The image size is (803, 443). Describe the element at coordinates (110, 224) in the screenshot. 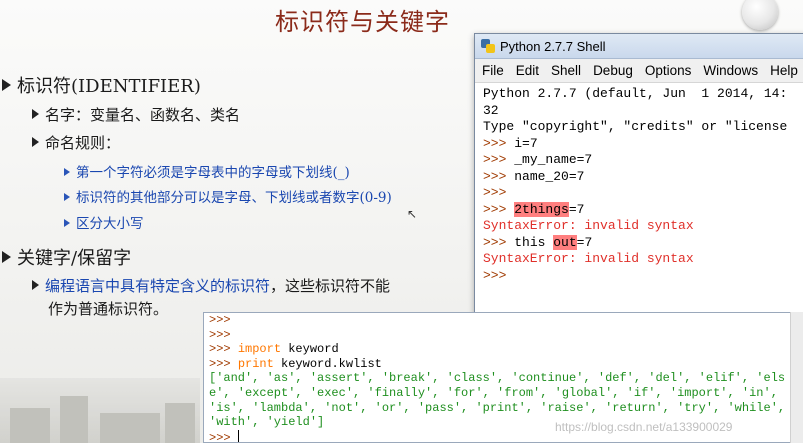

I see `rule-3-text: 区分大小写` at that location.